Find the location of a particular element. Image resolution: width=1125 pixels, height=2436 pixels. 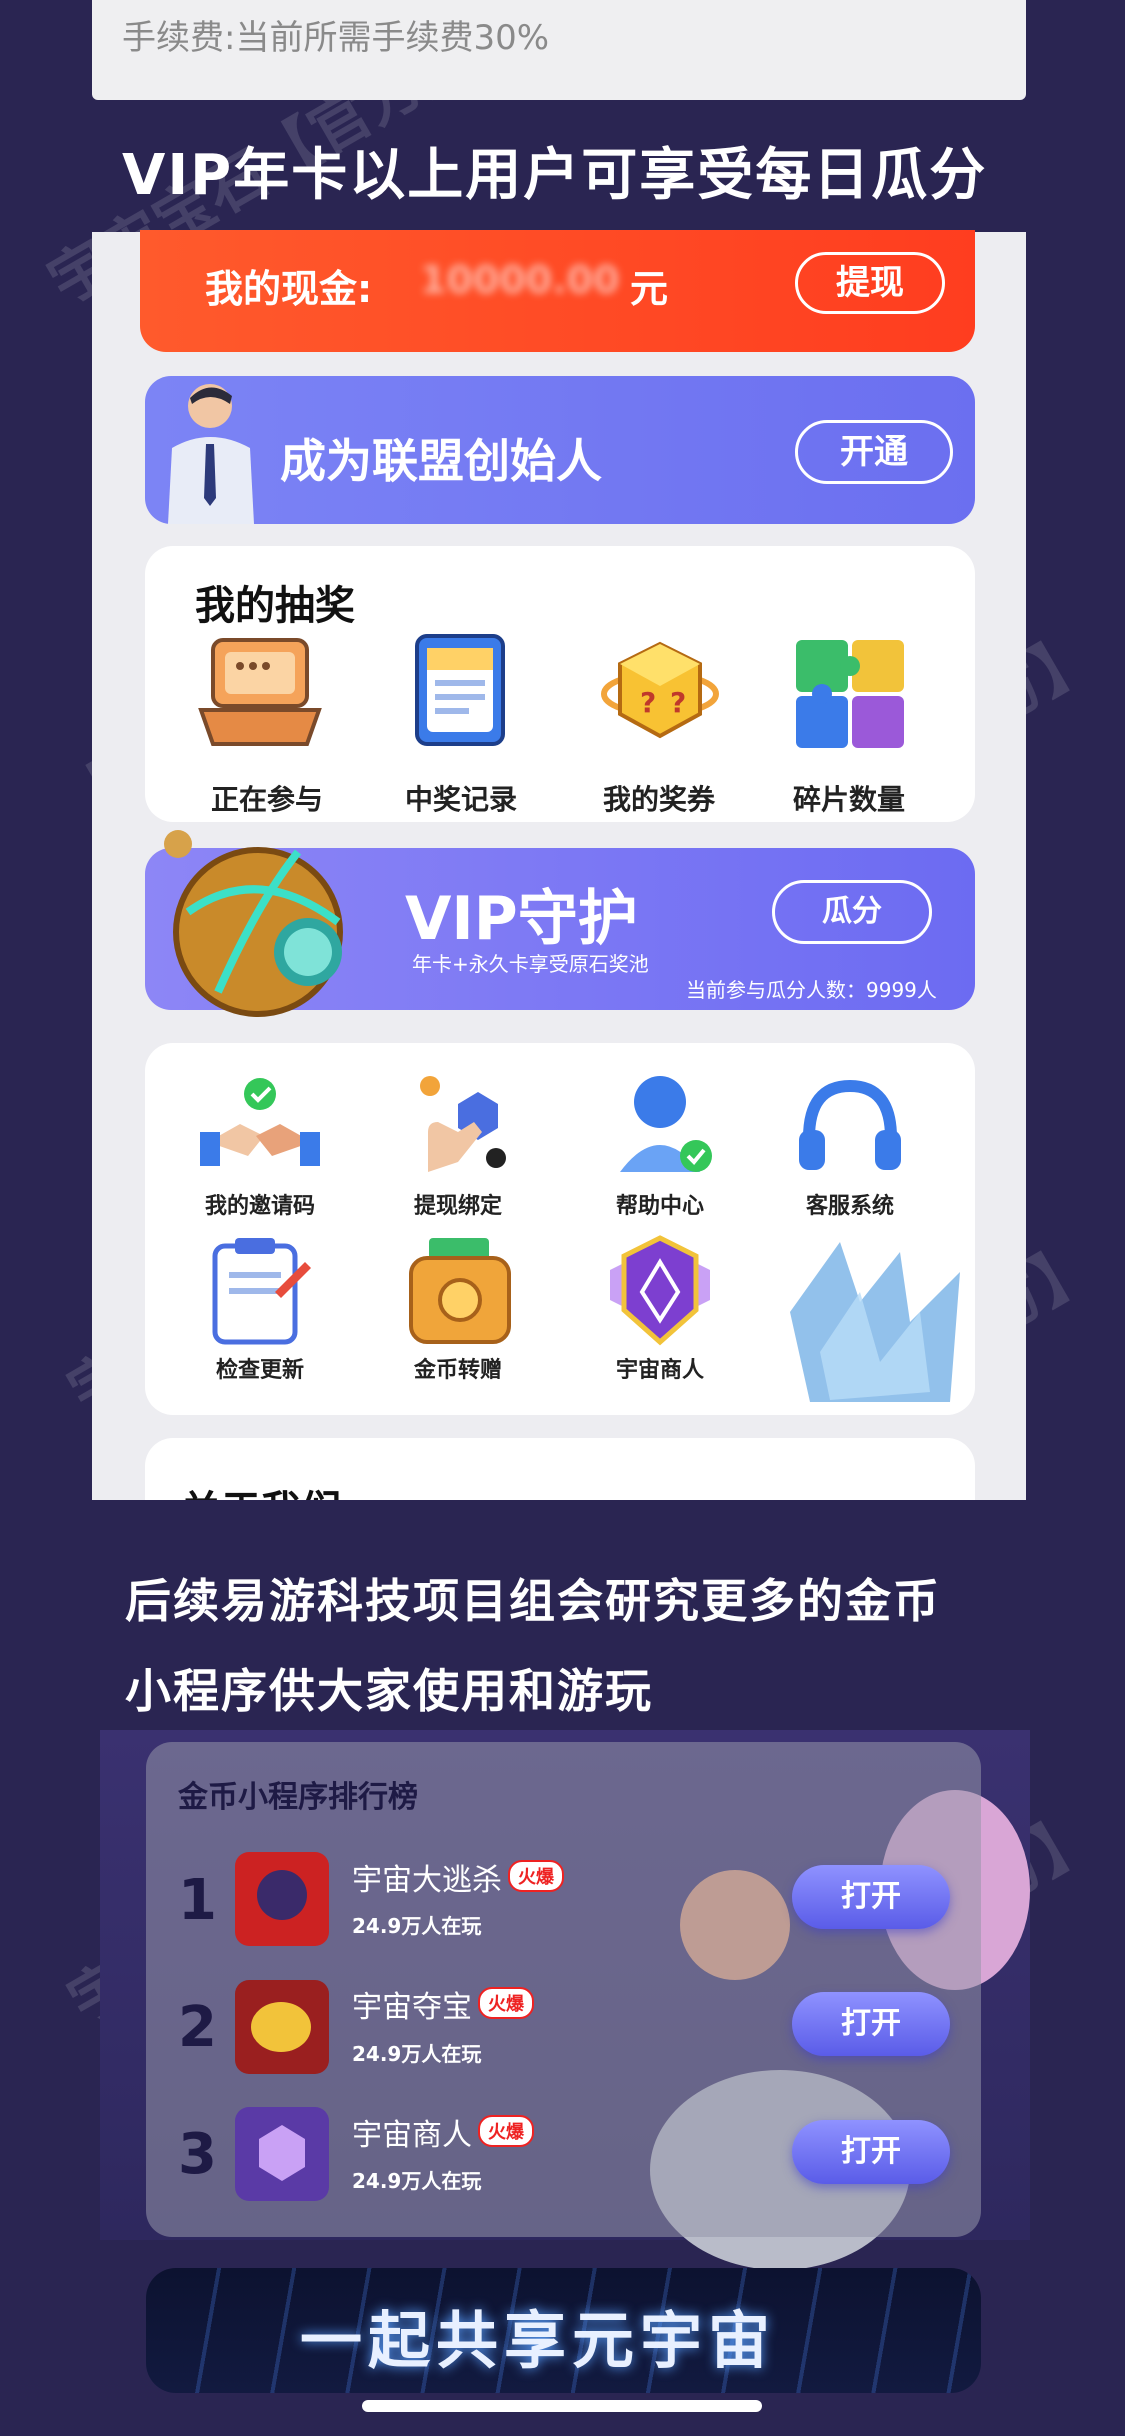

split-button: 瓜分 is located at coordinates (852, 912).